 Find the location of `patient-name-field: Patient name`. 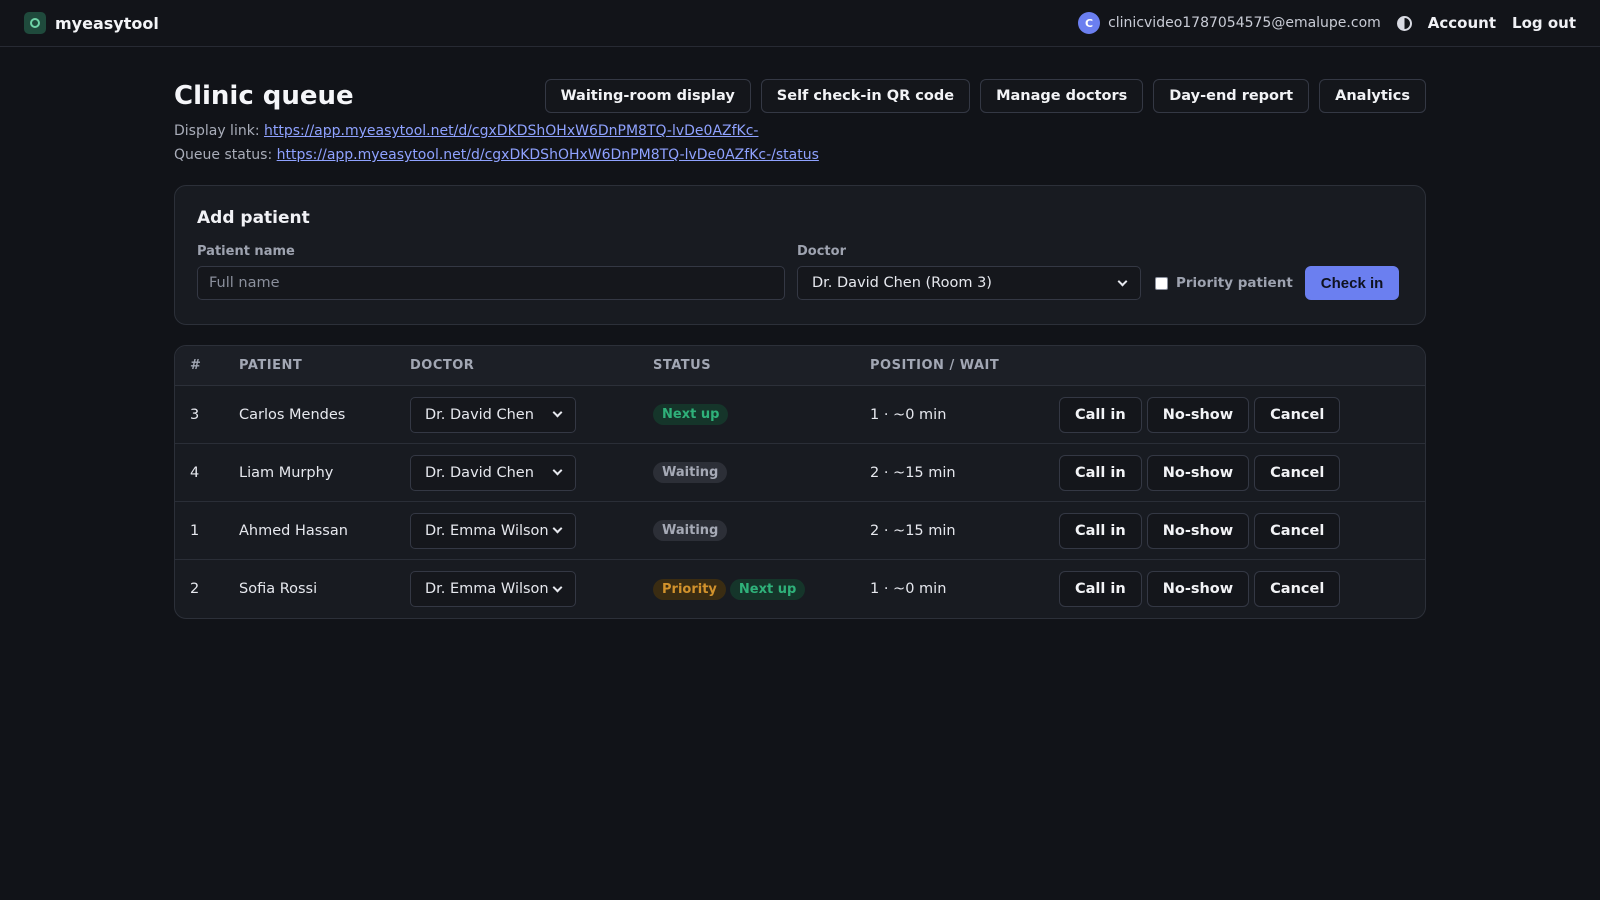

patient-name-field: Patient name is located at coordinates (491, 272).